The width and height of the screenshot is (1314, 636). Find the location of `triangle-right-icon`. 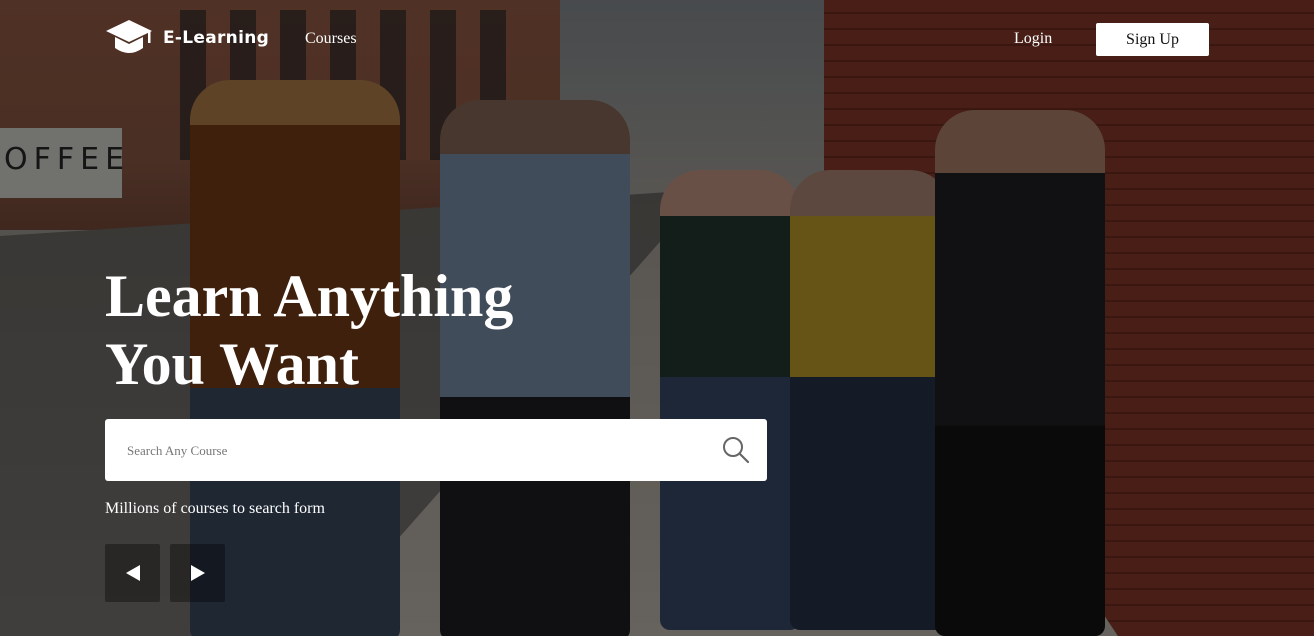

triangle-right-icon is located at coordinates (197, 573).